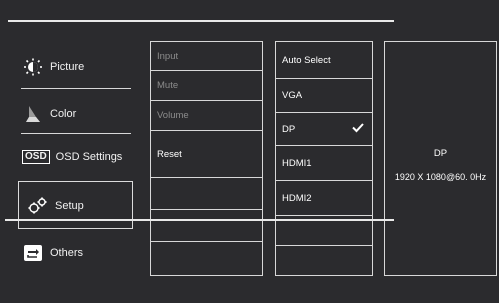  I want to click on input-source-value: DP, so click(440, 153).